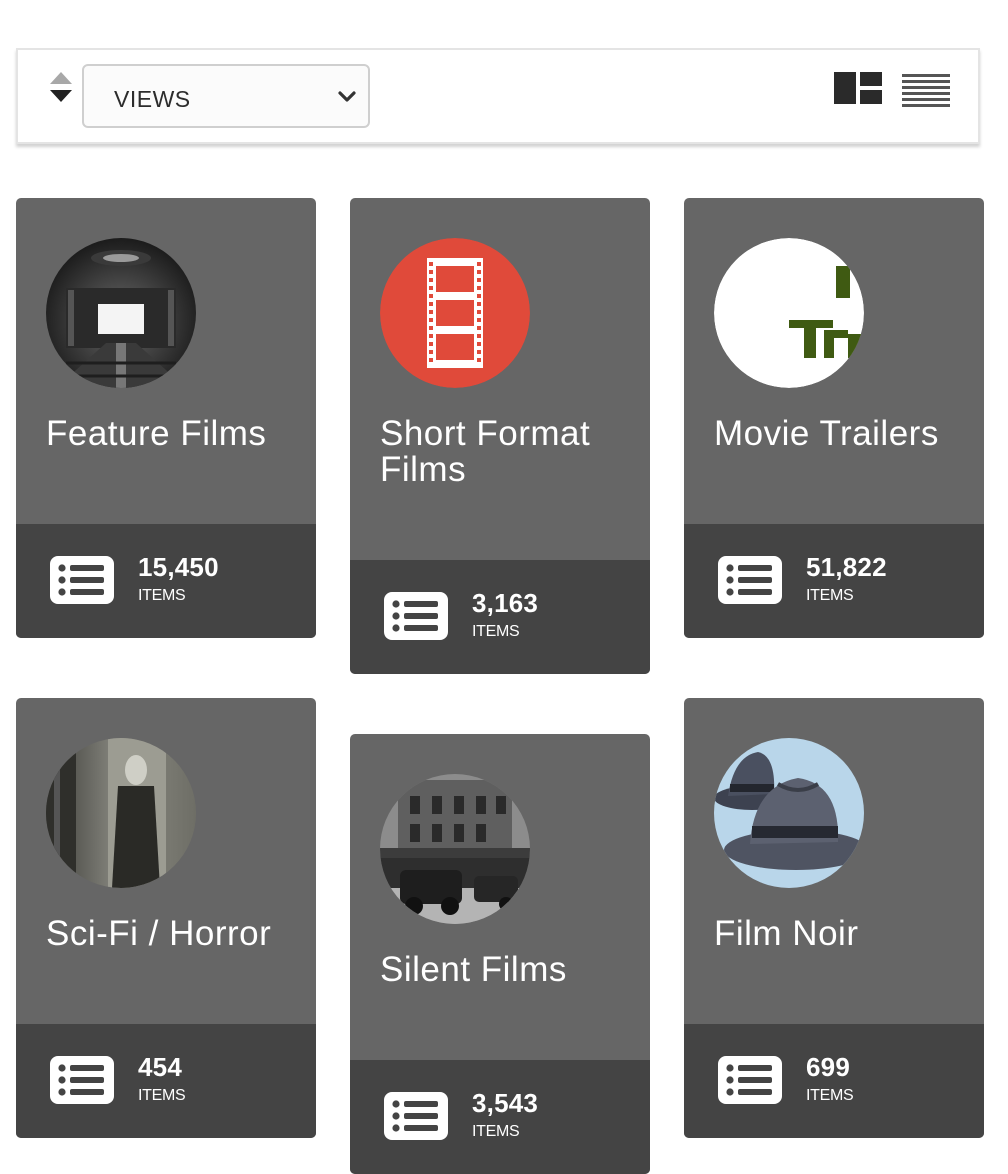 The image size is (1008, 1174). I want to click on item-count: 699, so click(828, 1067).